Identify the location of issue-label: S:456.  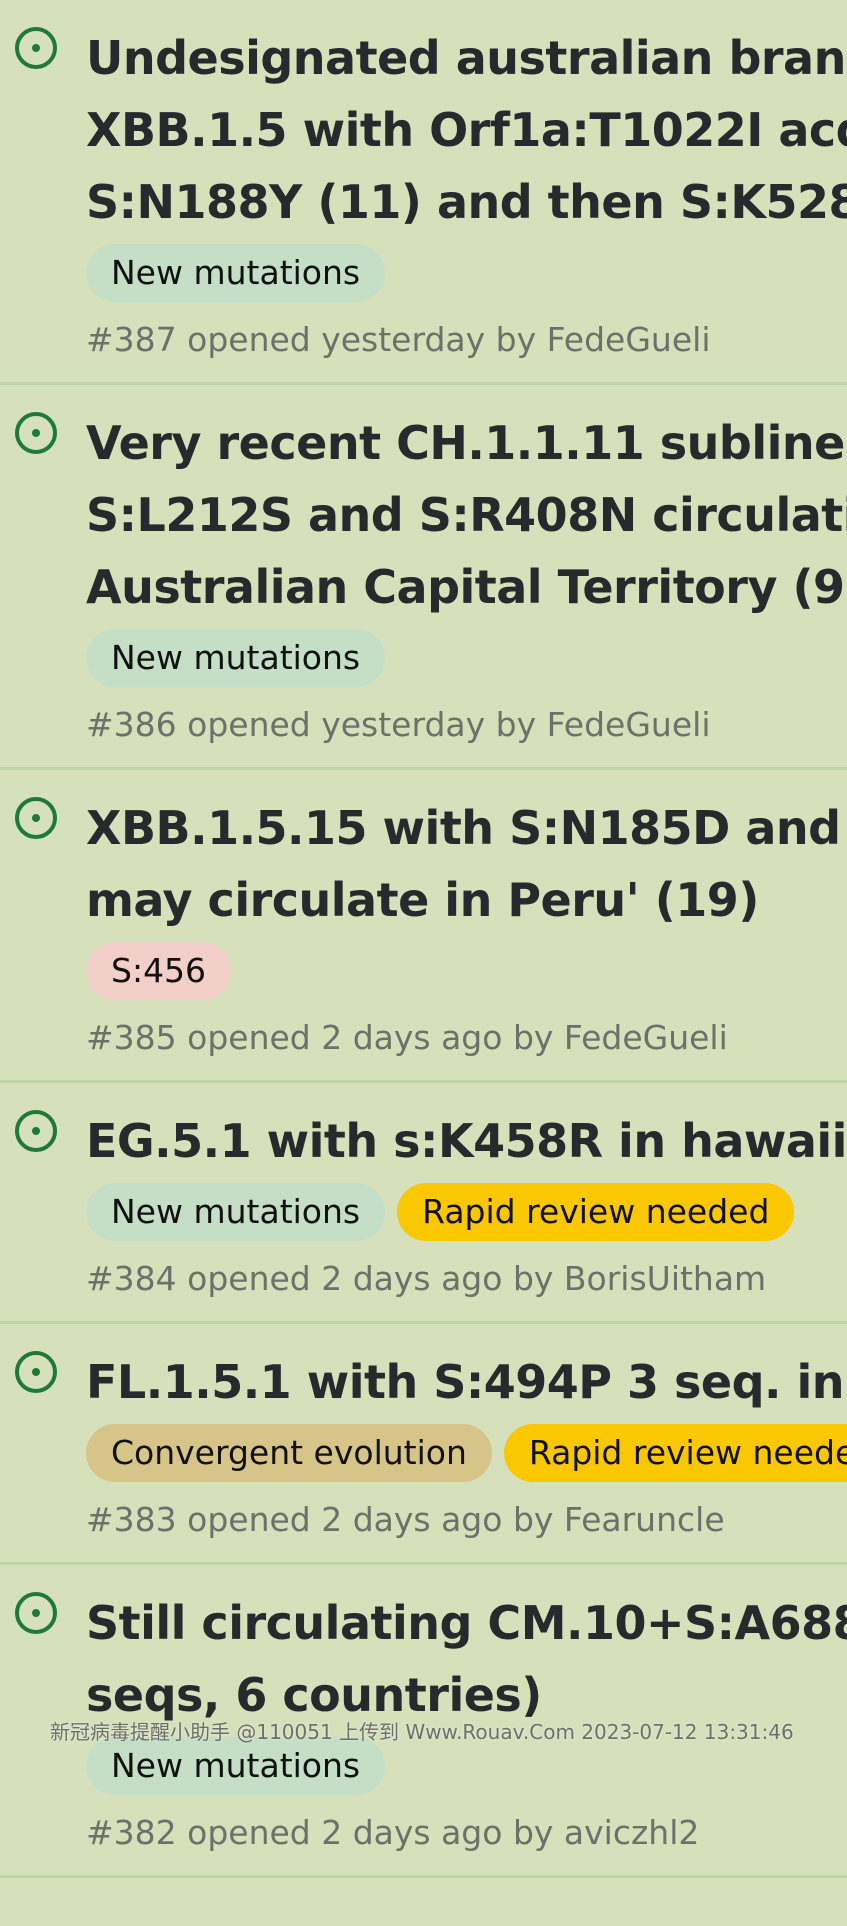
(159, 971).